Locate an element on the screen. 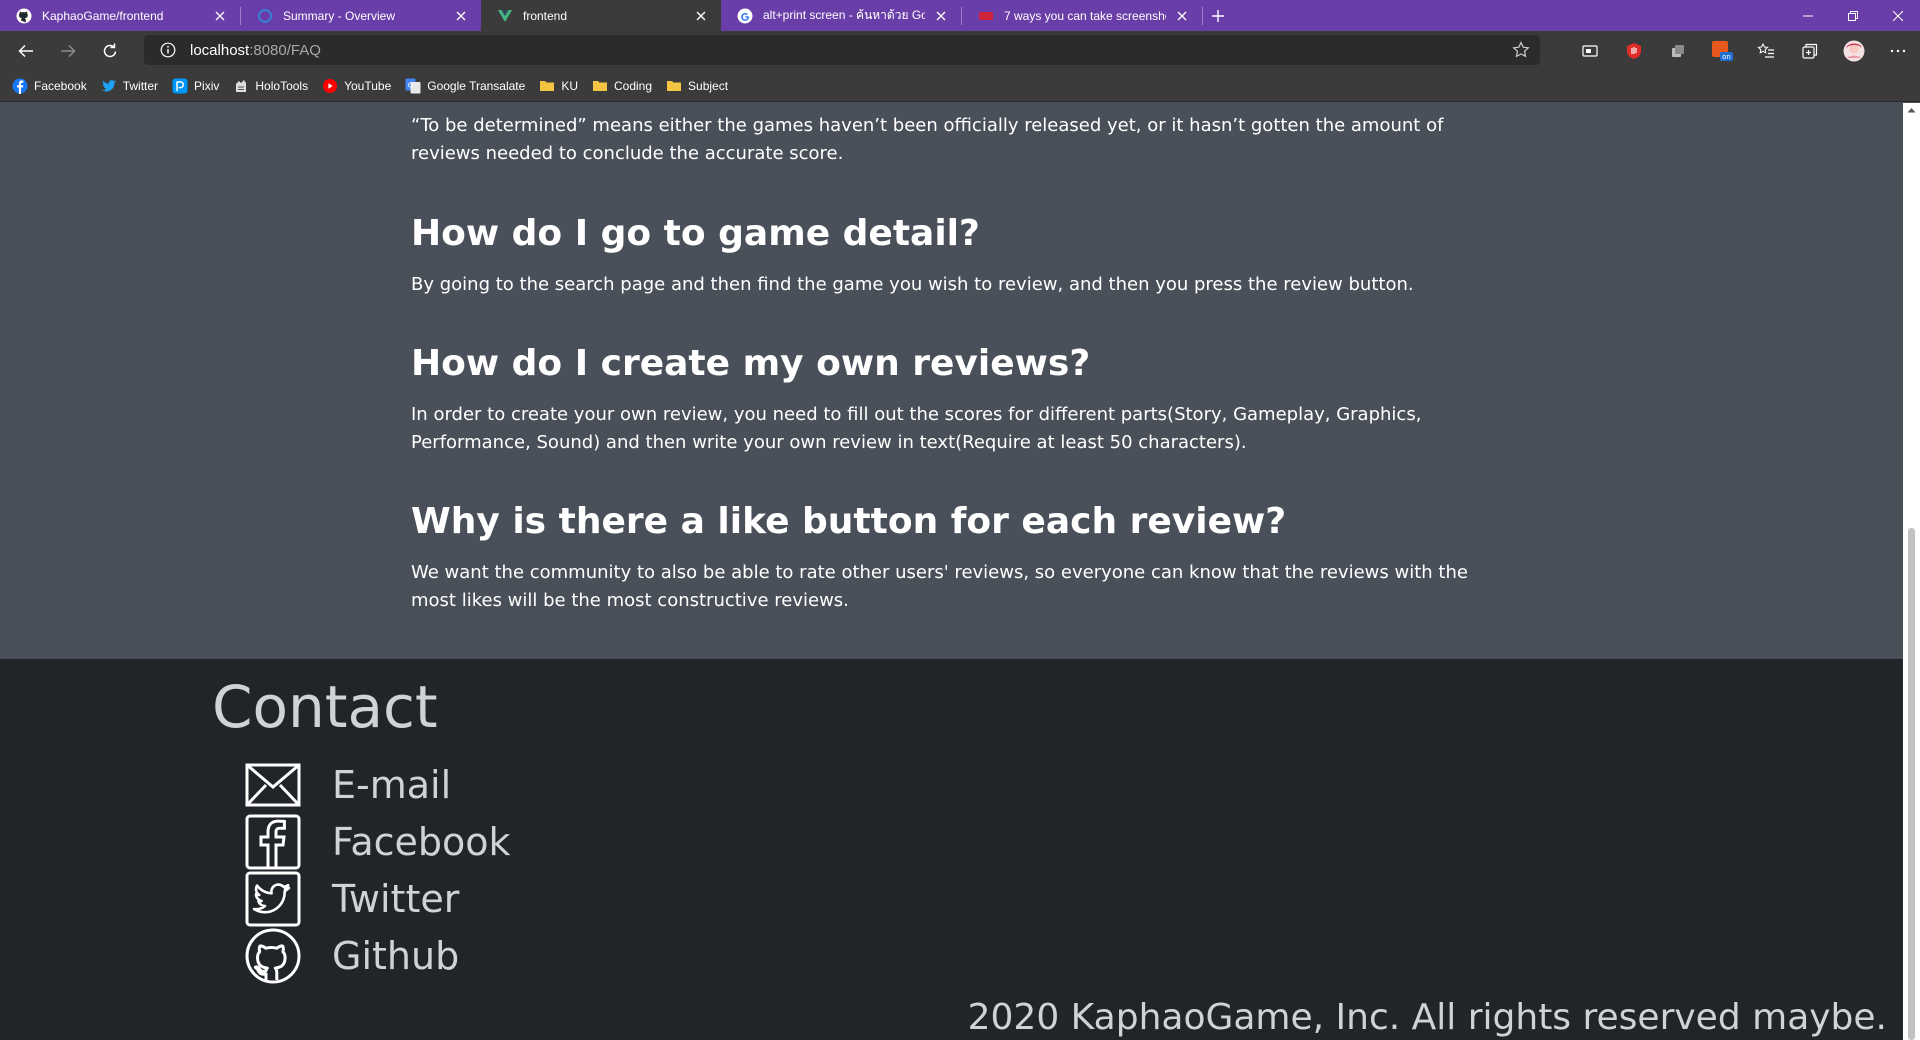 The width and height of the screenshot is (1920, 1040). window-controls is located at coordinates (1852, 15).